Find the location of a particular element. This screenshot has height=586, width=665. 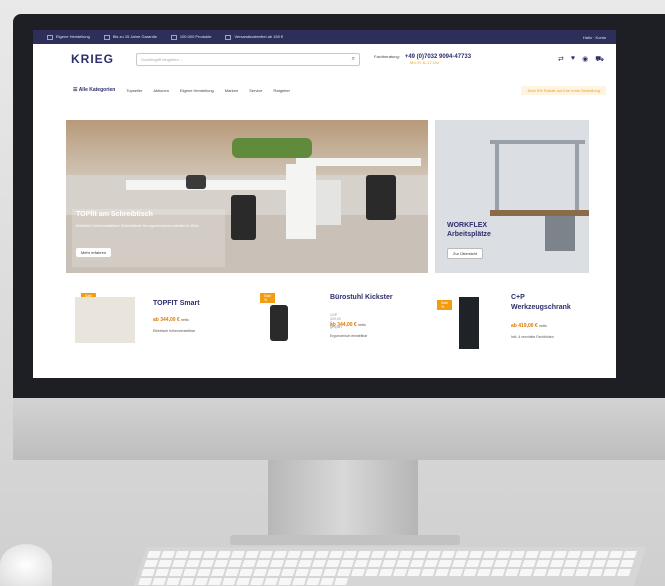

compare-icon: ⇄ is located at coordinates (561, 59).